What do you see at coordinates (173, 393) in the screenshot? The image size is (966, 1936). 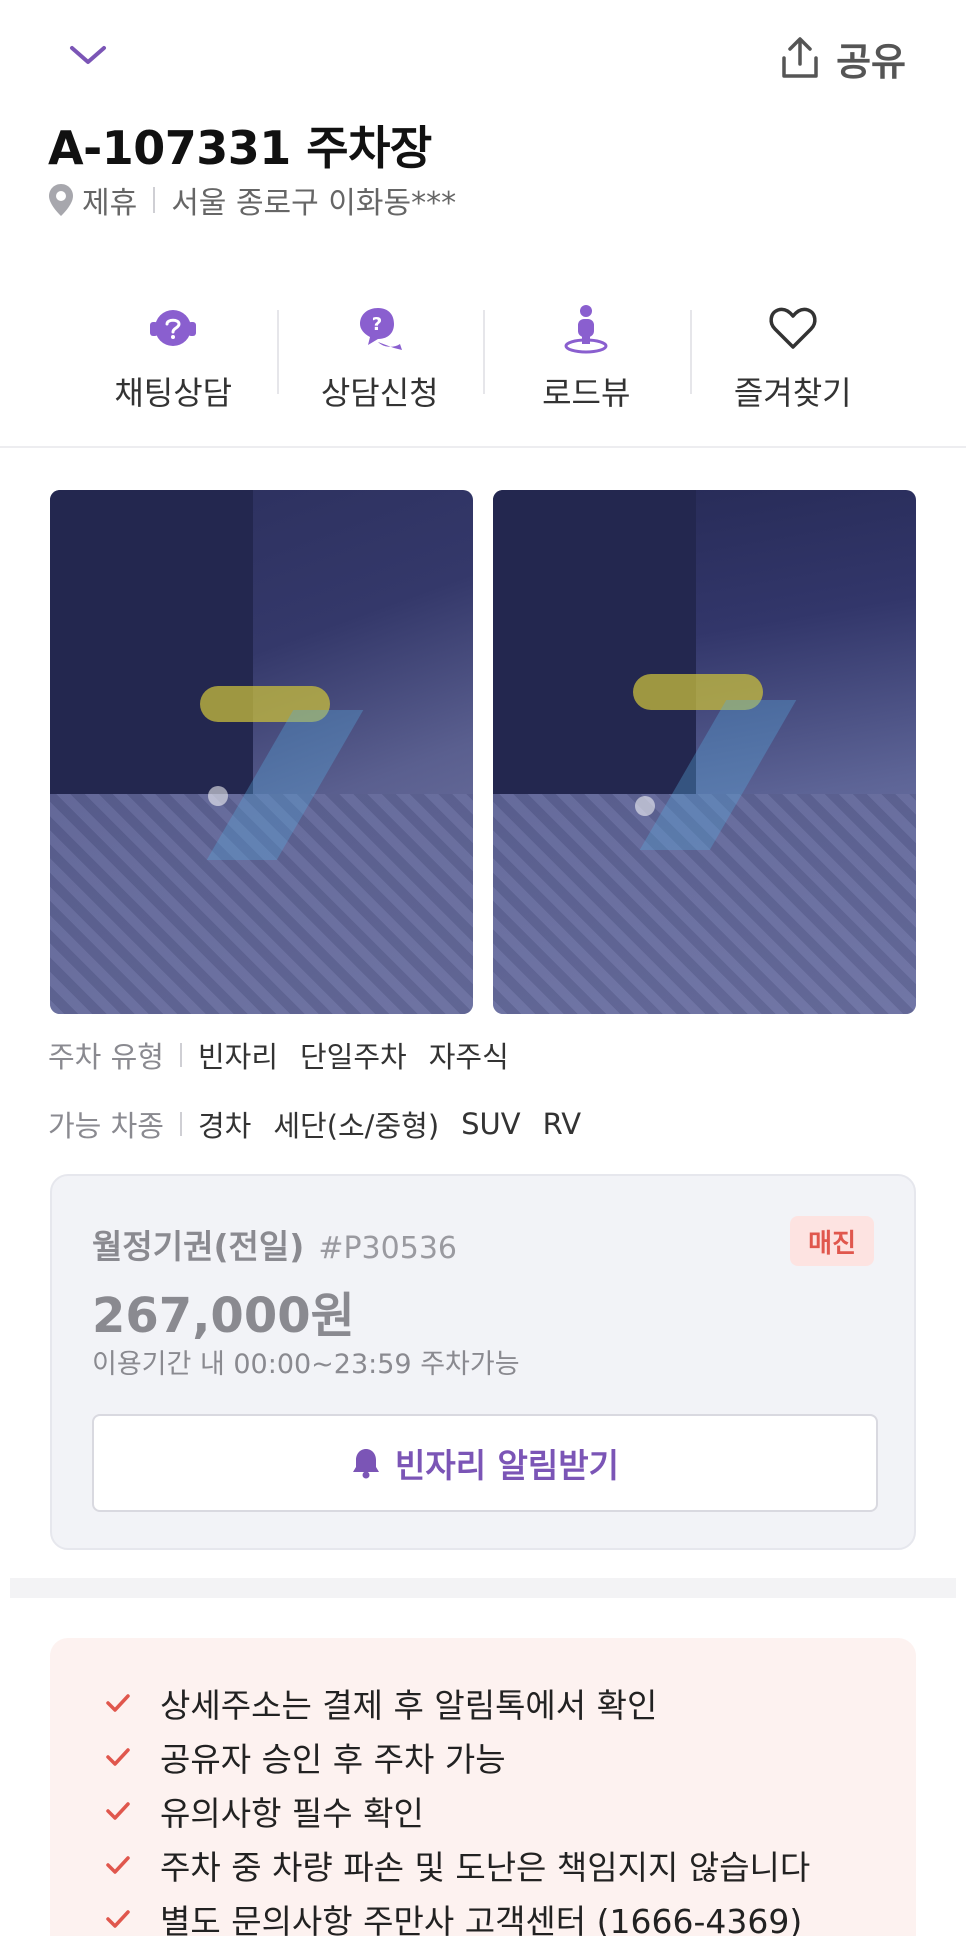 I see `action-label: 채팅상담` at bounding box center [173, 393].